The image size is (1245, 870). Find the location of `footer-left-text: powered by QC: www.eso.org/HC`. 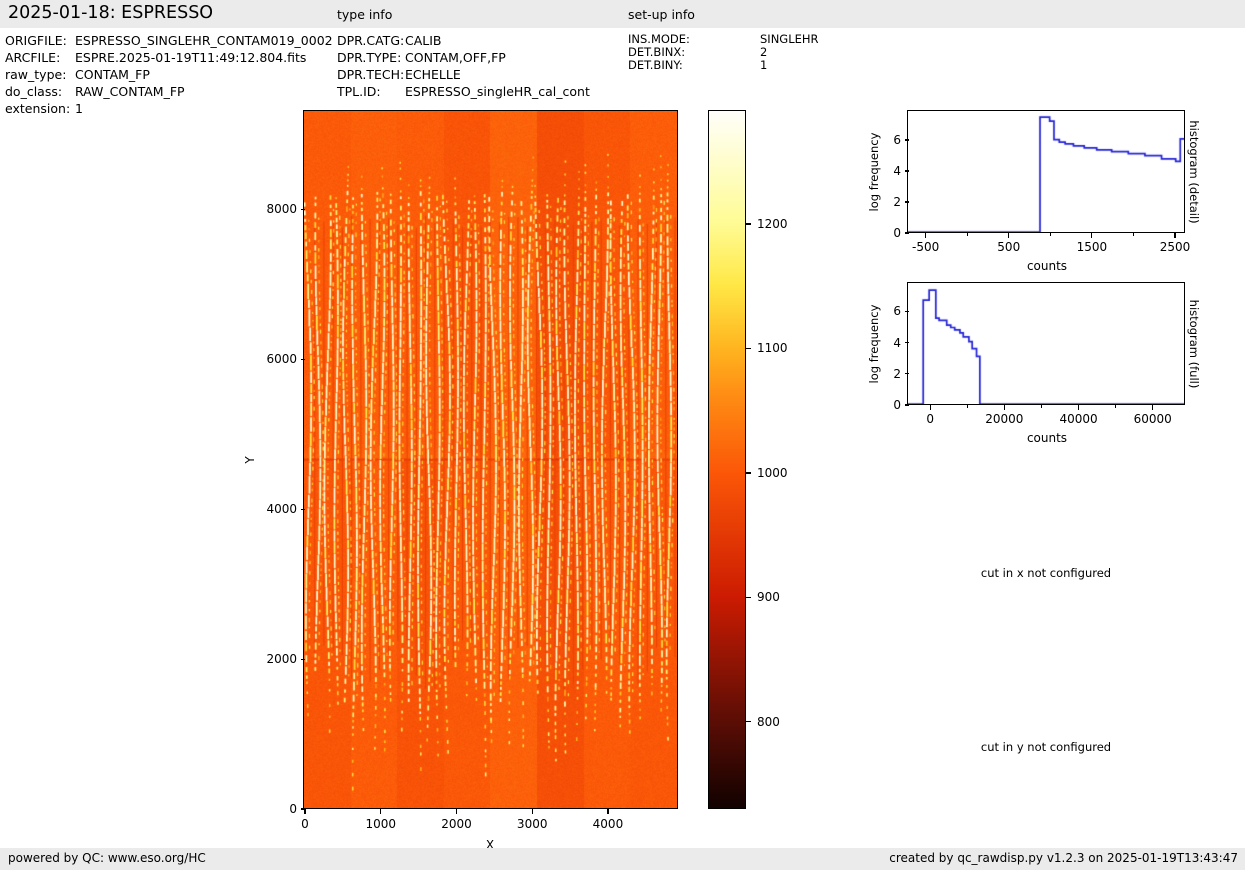

footer-left-text: powered by QC: www.eso.org/HC is located at coordinates (107, 858).